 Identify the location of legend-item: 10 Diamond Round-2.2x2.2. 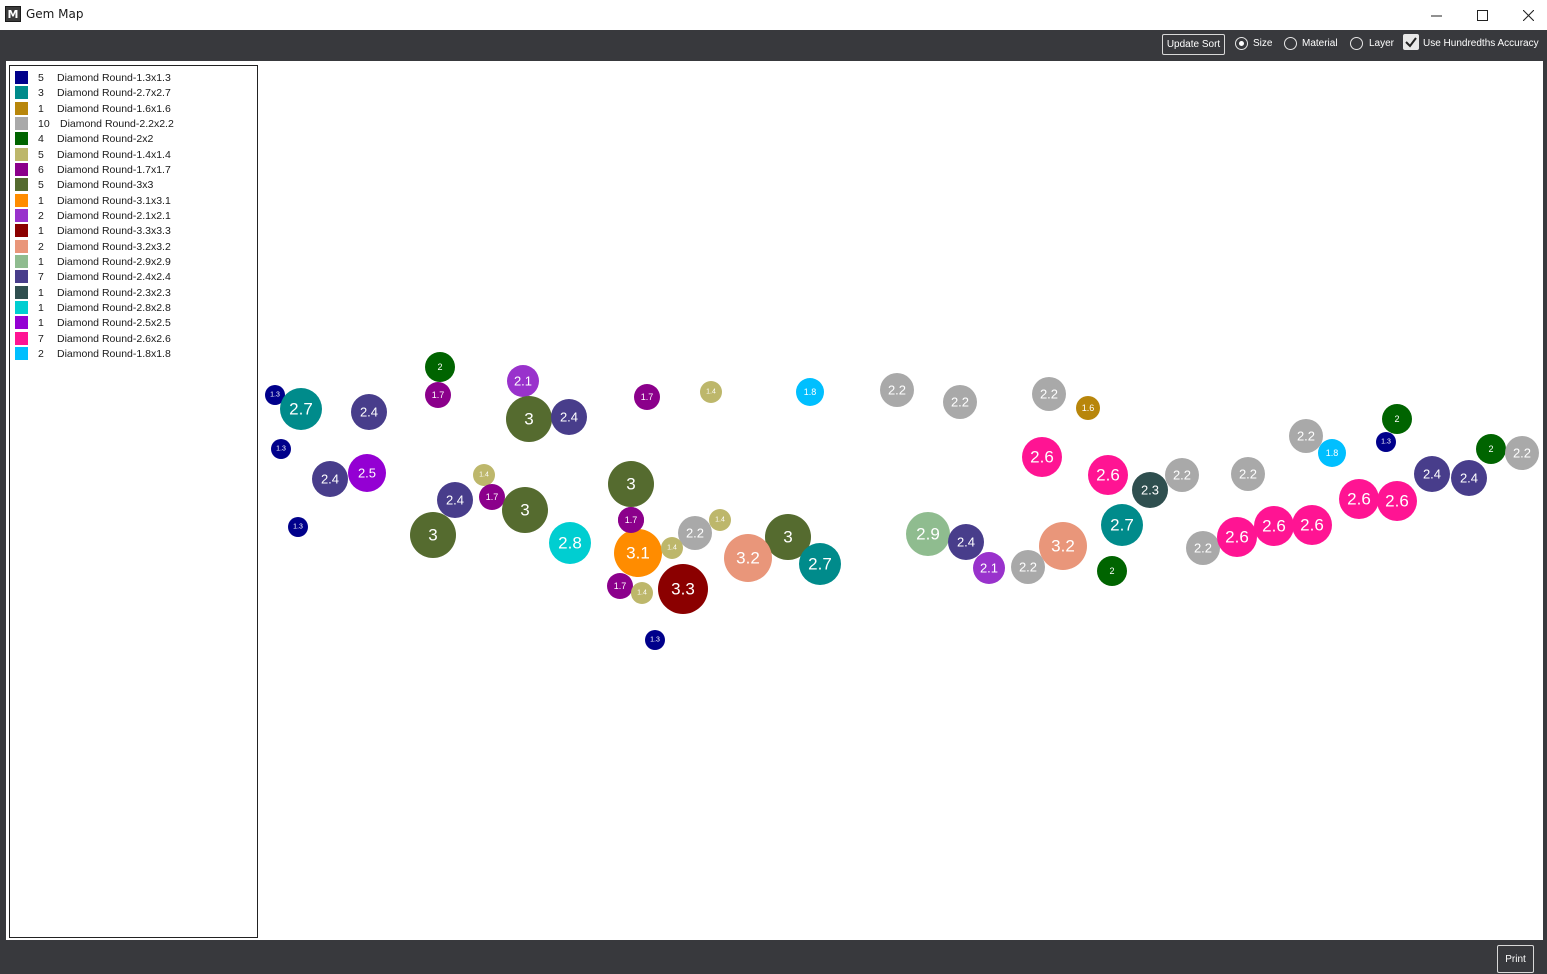
(134, 123).